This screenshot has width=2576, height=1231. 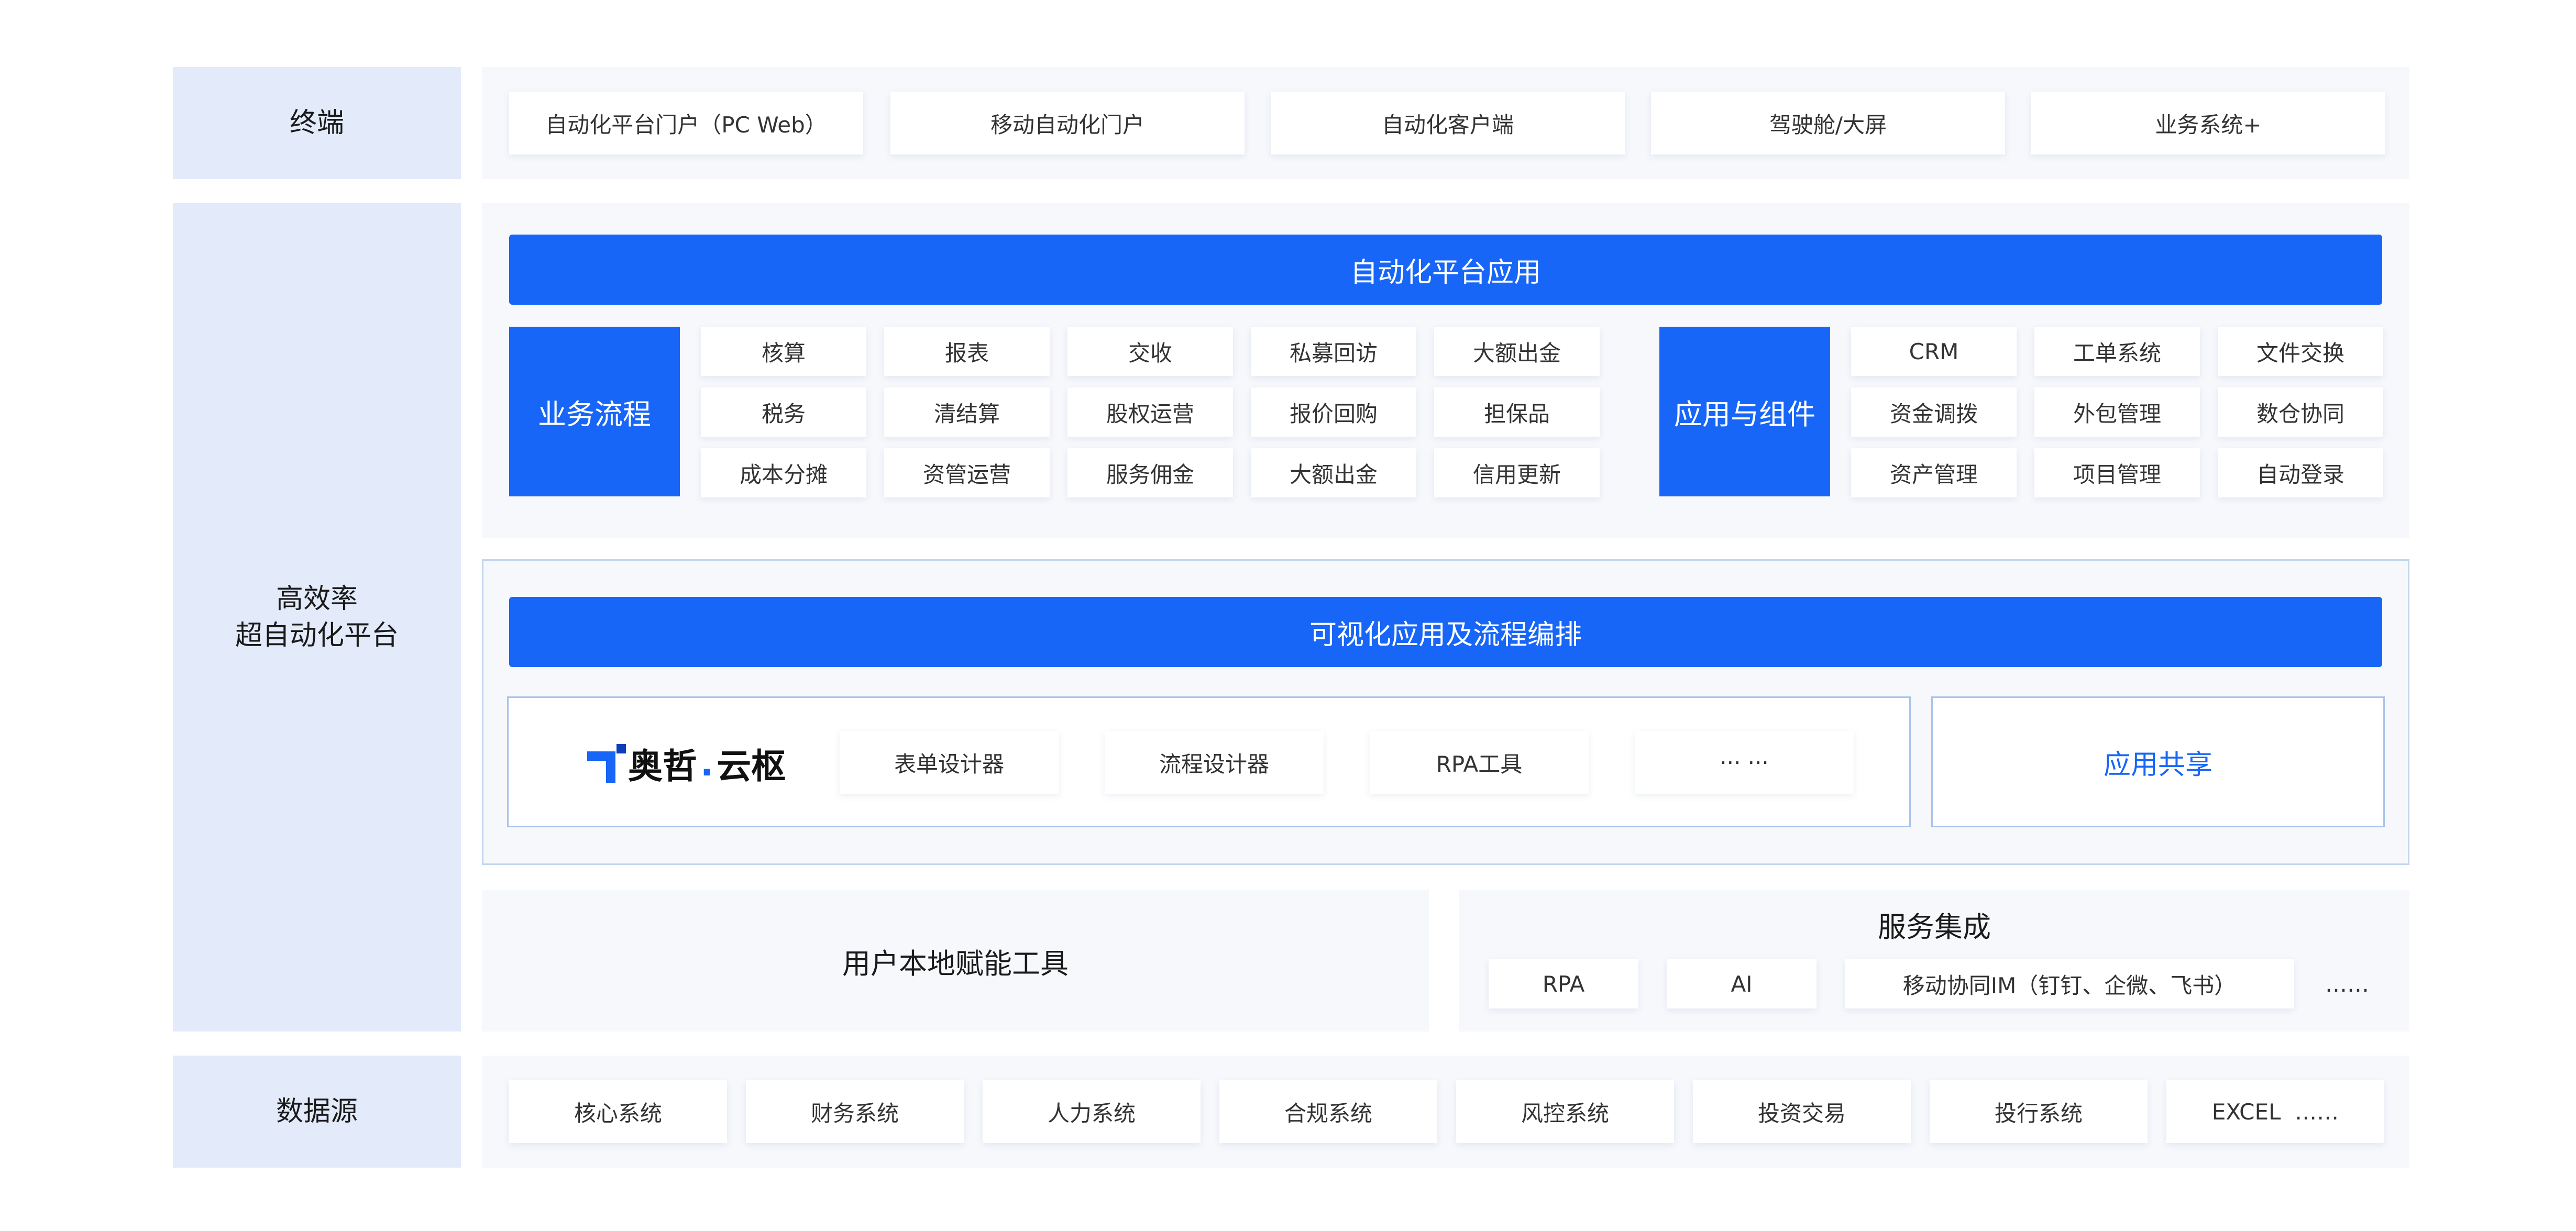 What do you see at coordinates (751, 766) in the screenshot?
I see `logo-text-b: 云枢` at bounding box center [751, 766].